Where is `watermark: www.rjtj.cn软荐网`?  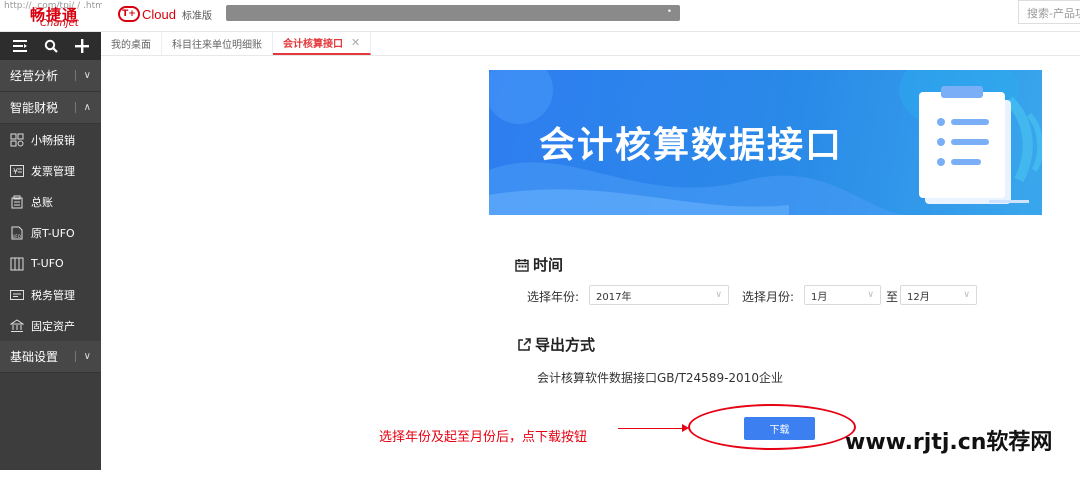
watermark: www.rjtj.cn软荐网 is located at coordinates (949, 442).